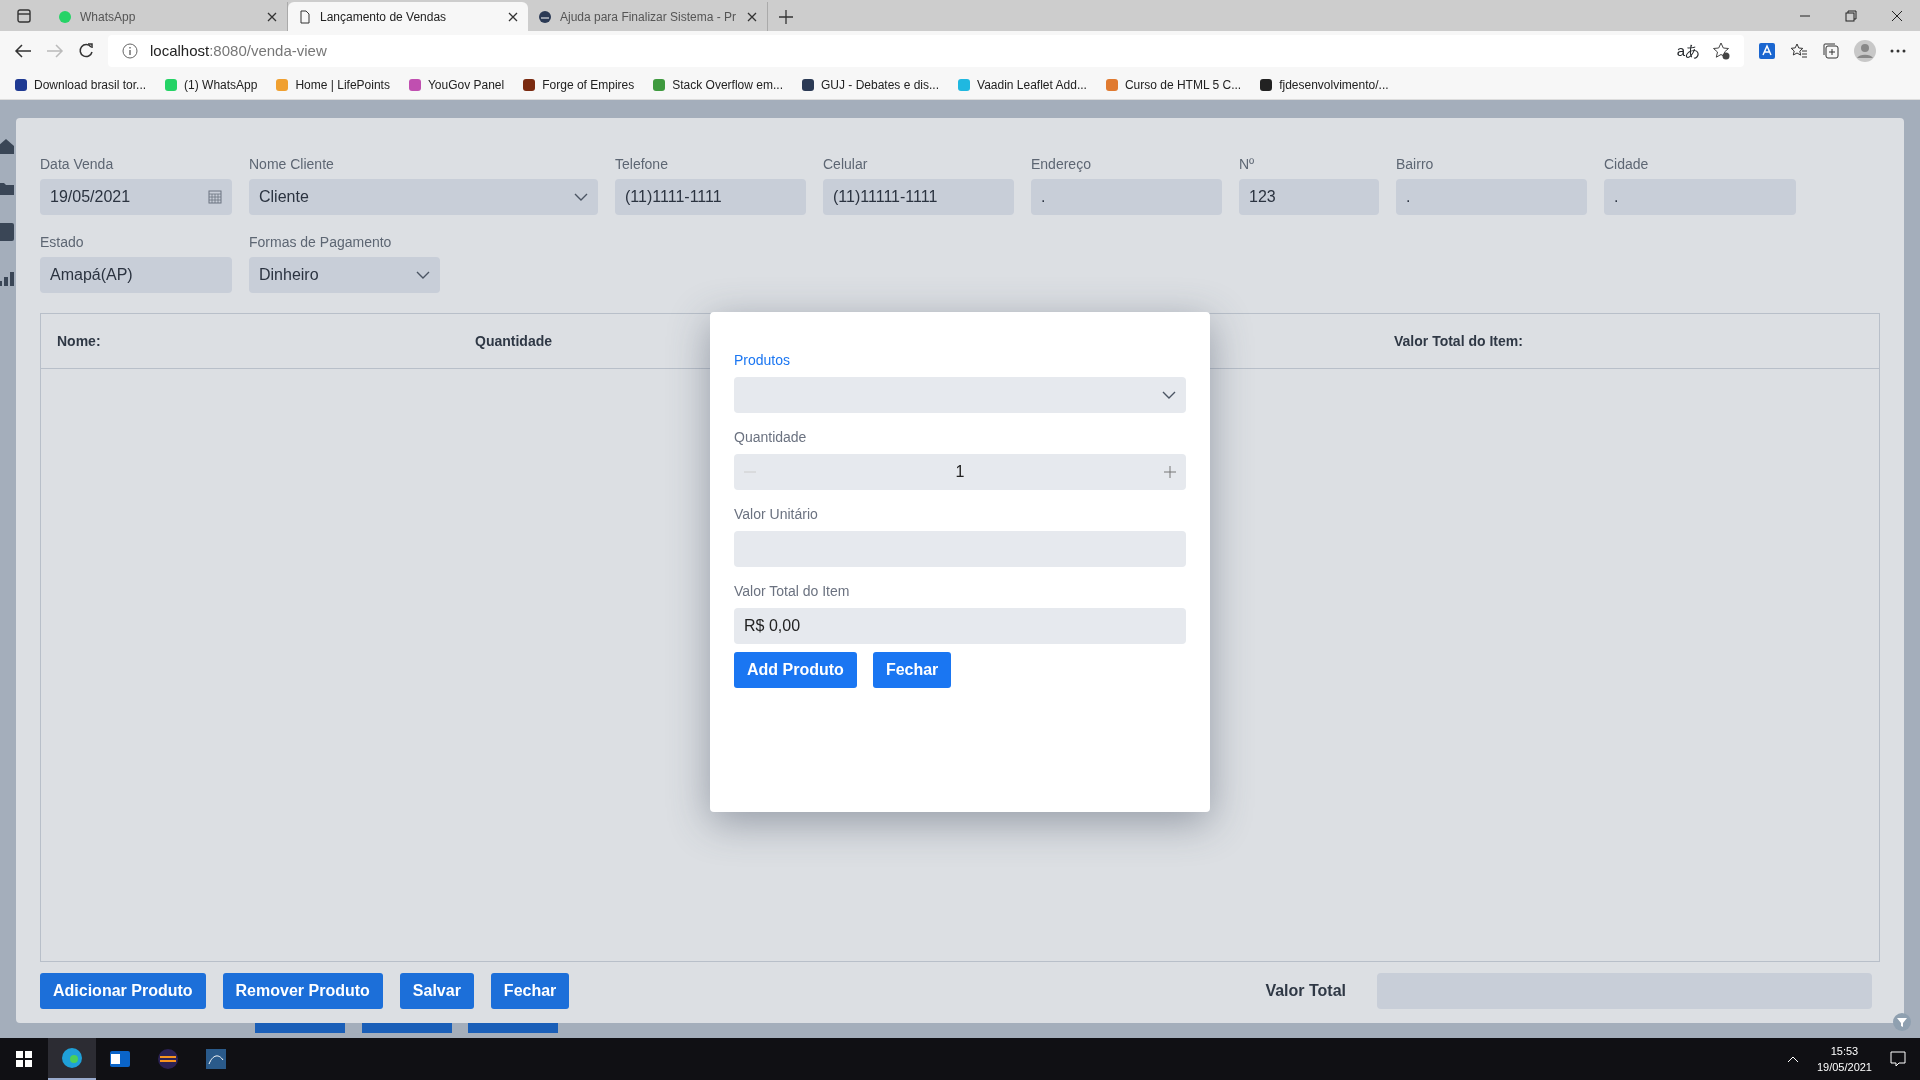 This screenshot has width=1920, height=1080. What do you see at coordinates (123, 991) in the screenshot?
I see `action-button: Adicionar Produto` at bounding box center [123, 991].